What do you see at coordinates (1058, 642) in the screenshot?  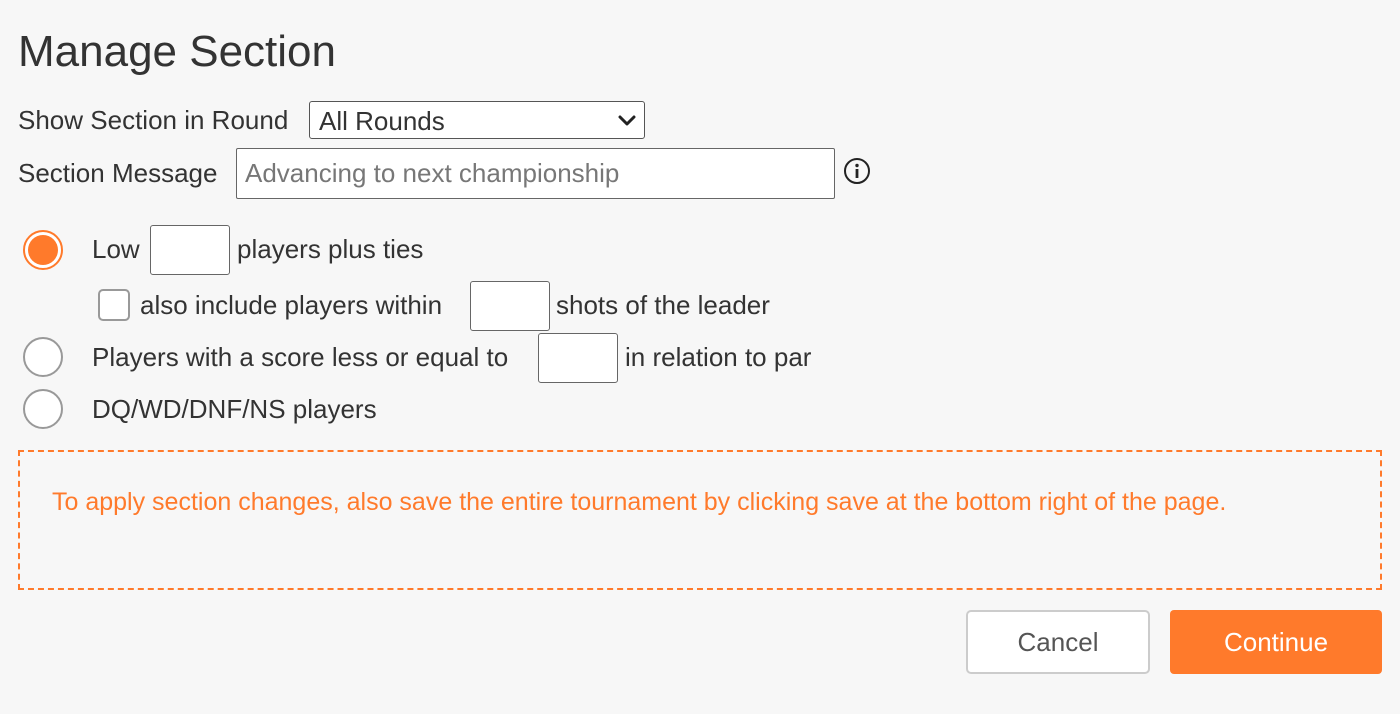 I see `cancel-button: Cancel` at bounding box center [1058, 642].